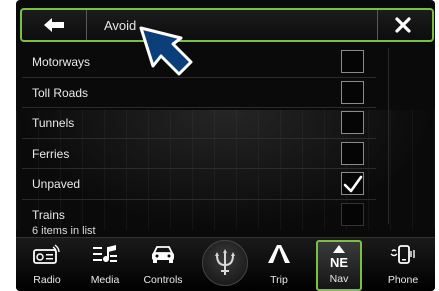 The image size is (439, 291). I want to click on trip-icon, so click(279, 254).